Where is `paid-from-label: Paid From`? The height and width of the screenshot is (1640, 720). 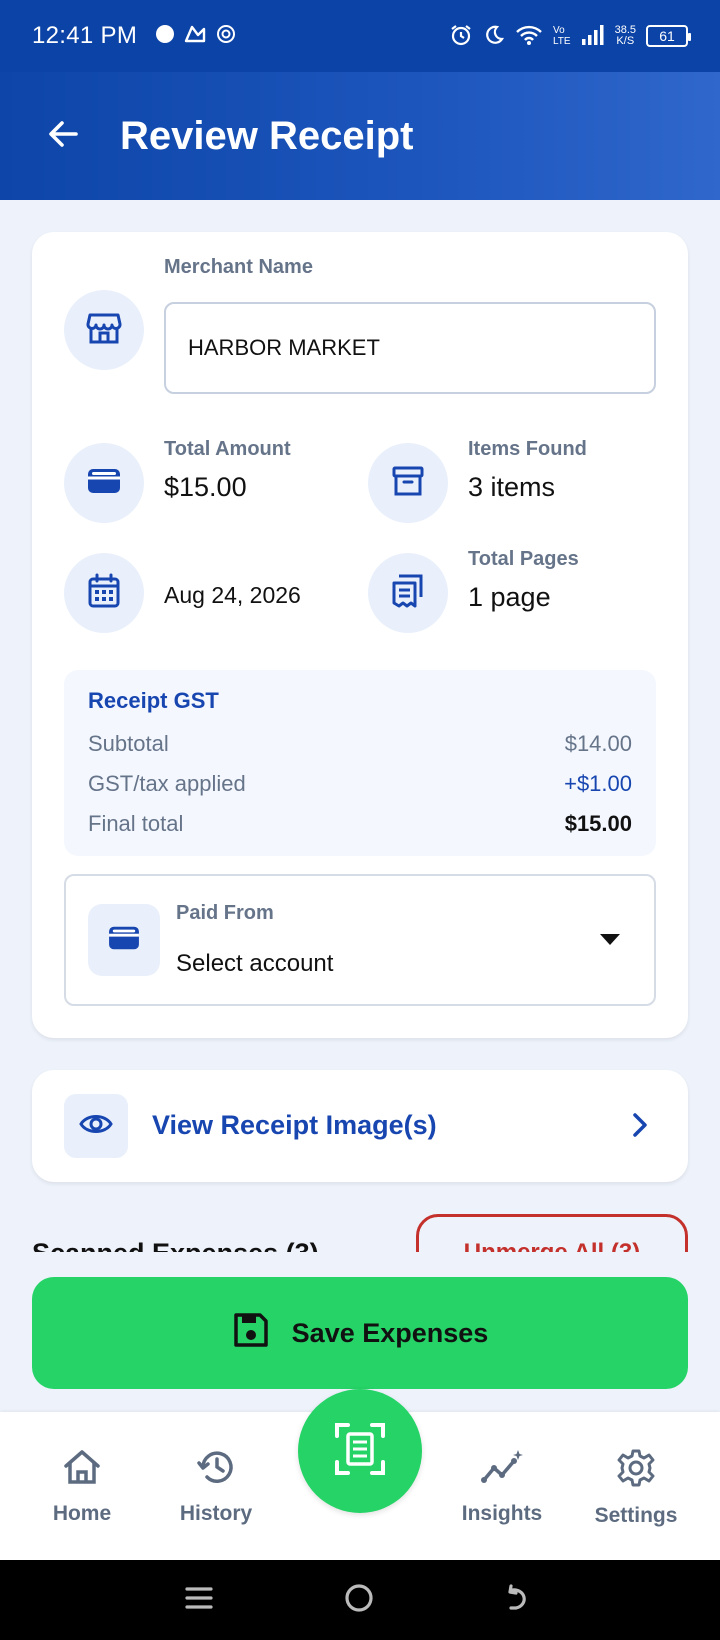 paid-from-label: Paid From is located at coordinates (225, 913).